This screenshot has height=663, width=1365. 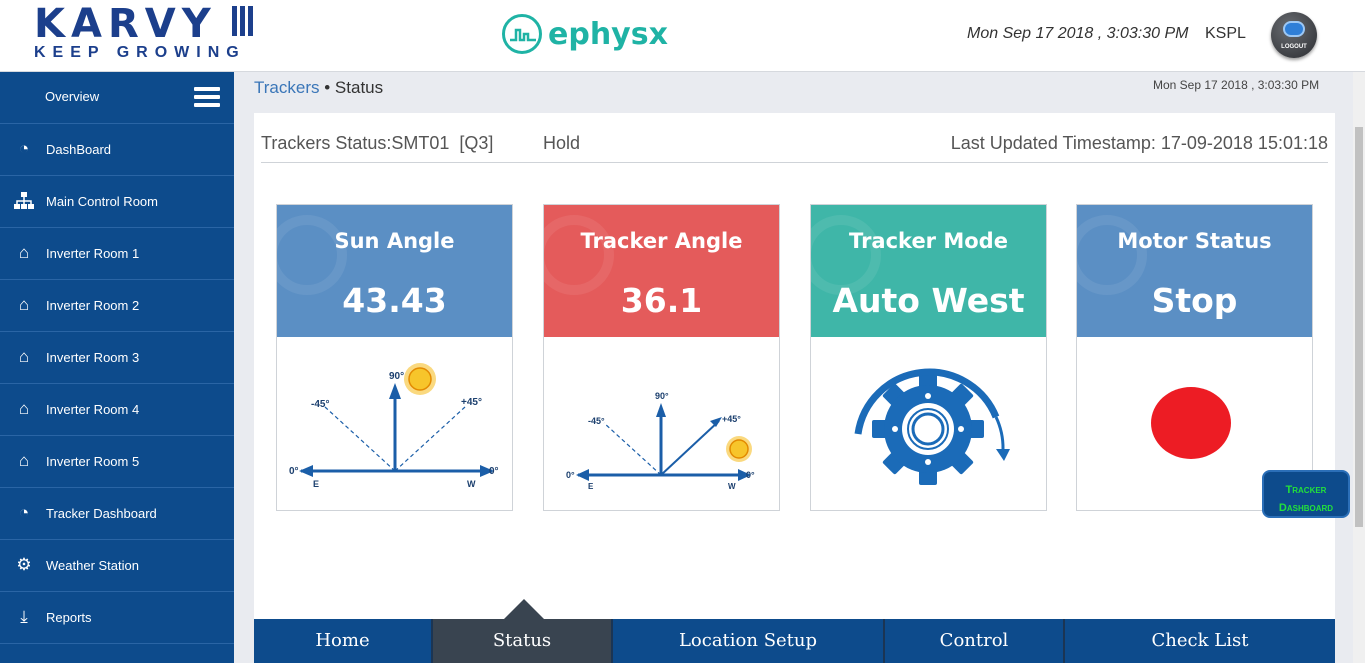 What do you see at coordinates (749, 641) in the screenshot?
I see `tab-location-setup: Location Setup` at bounding box center [749, 641].